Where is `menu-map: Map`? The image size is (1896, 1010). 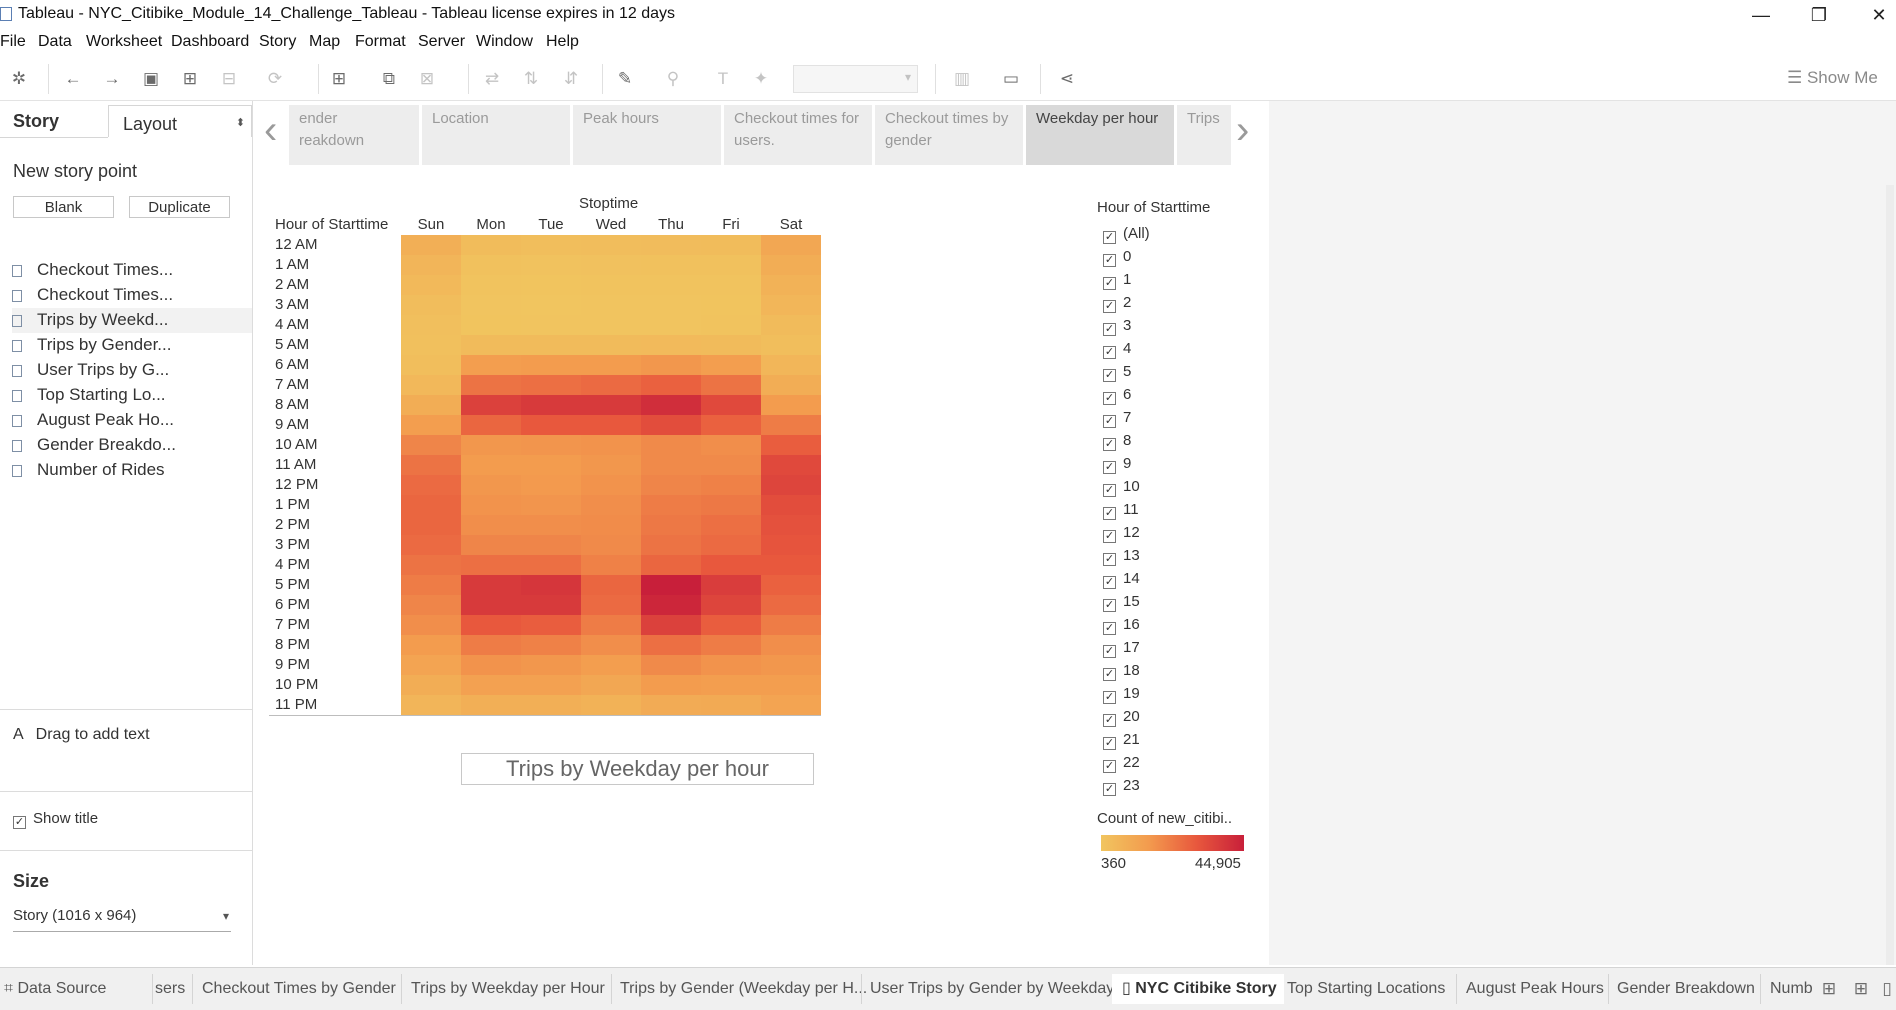
menu-map: Map is located at coordinates (324, 42).